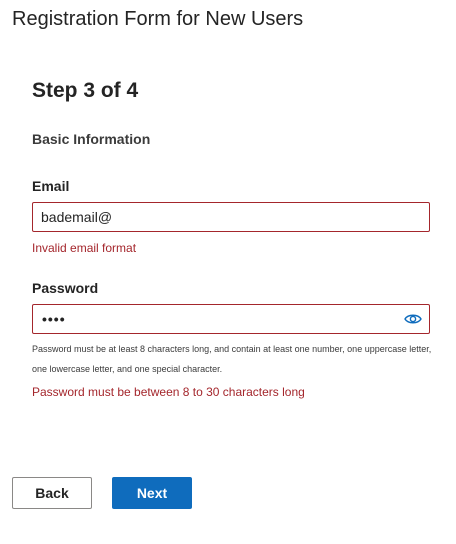  What do you see at coordinates (54, 319) in the screenshot?
I see `password-masked-value: ••••` at bounding box center [54, 319].